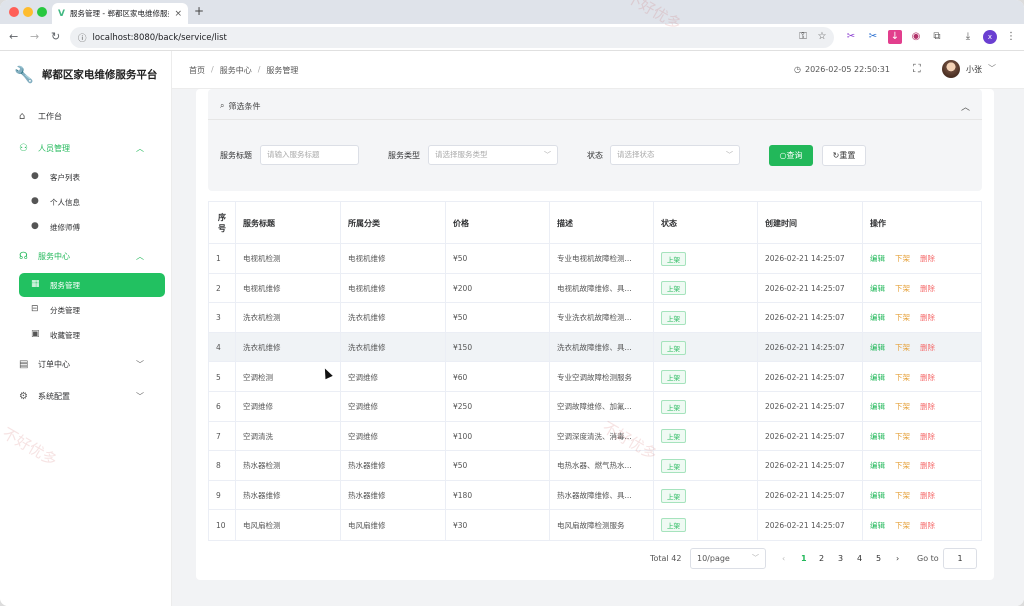 The image size is (1024, 606). What do you see at coordinates (309, 155) in the screenshot?
I see `title-filter-input: 请输入服务标题` at bounding box center [309, 155].